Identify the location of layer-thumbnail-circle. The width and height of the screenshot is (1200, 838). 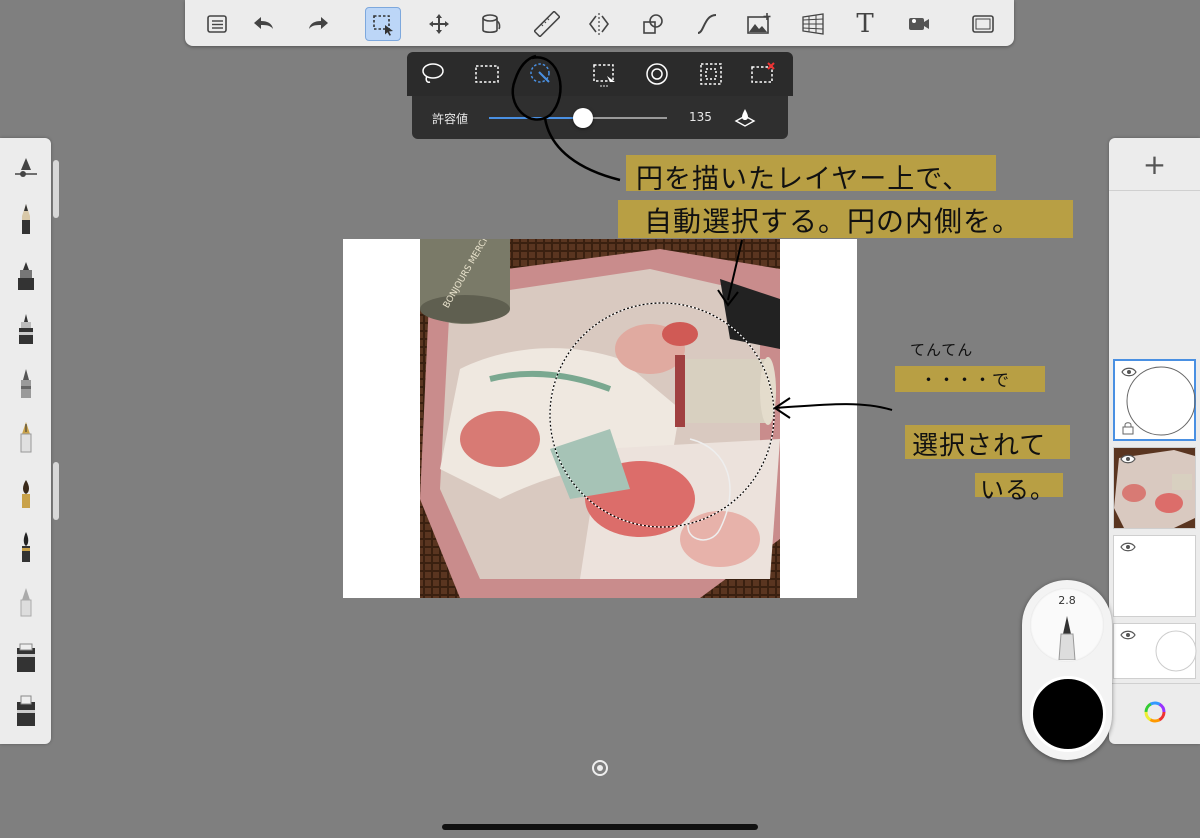
(1154, 400).